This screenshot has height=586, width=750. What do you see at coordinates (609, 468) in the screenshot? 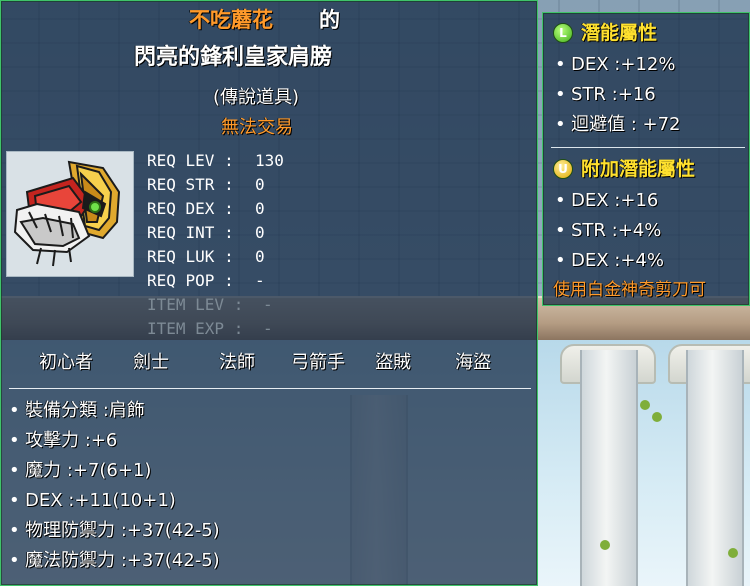
I see `marble-pillar` at bounding box center [609, 468].